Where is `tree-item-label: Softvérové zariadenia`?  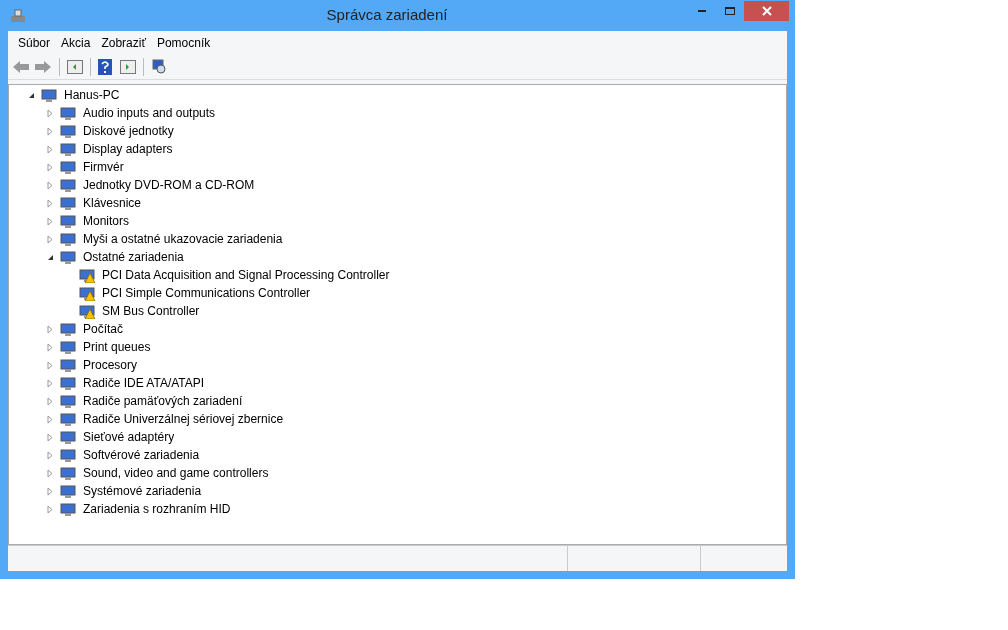
tree-item-label: Softvérové zariadenia is located at coordinates (140, 455).